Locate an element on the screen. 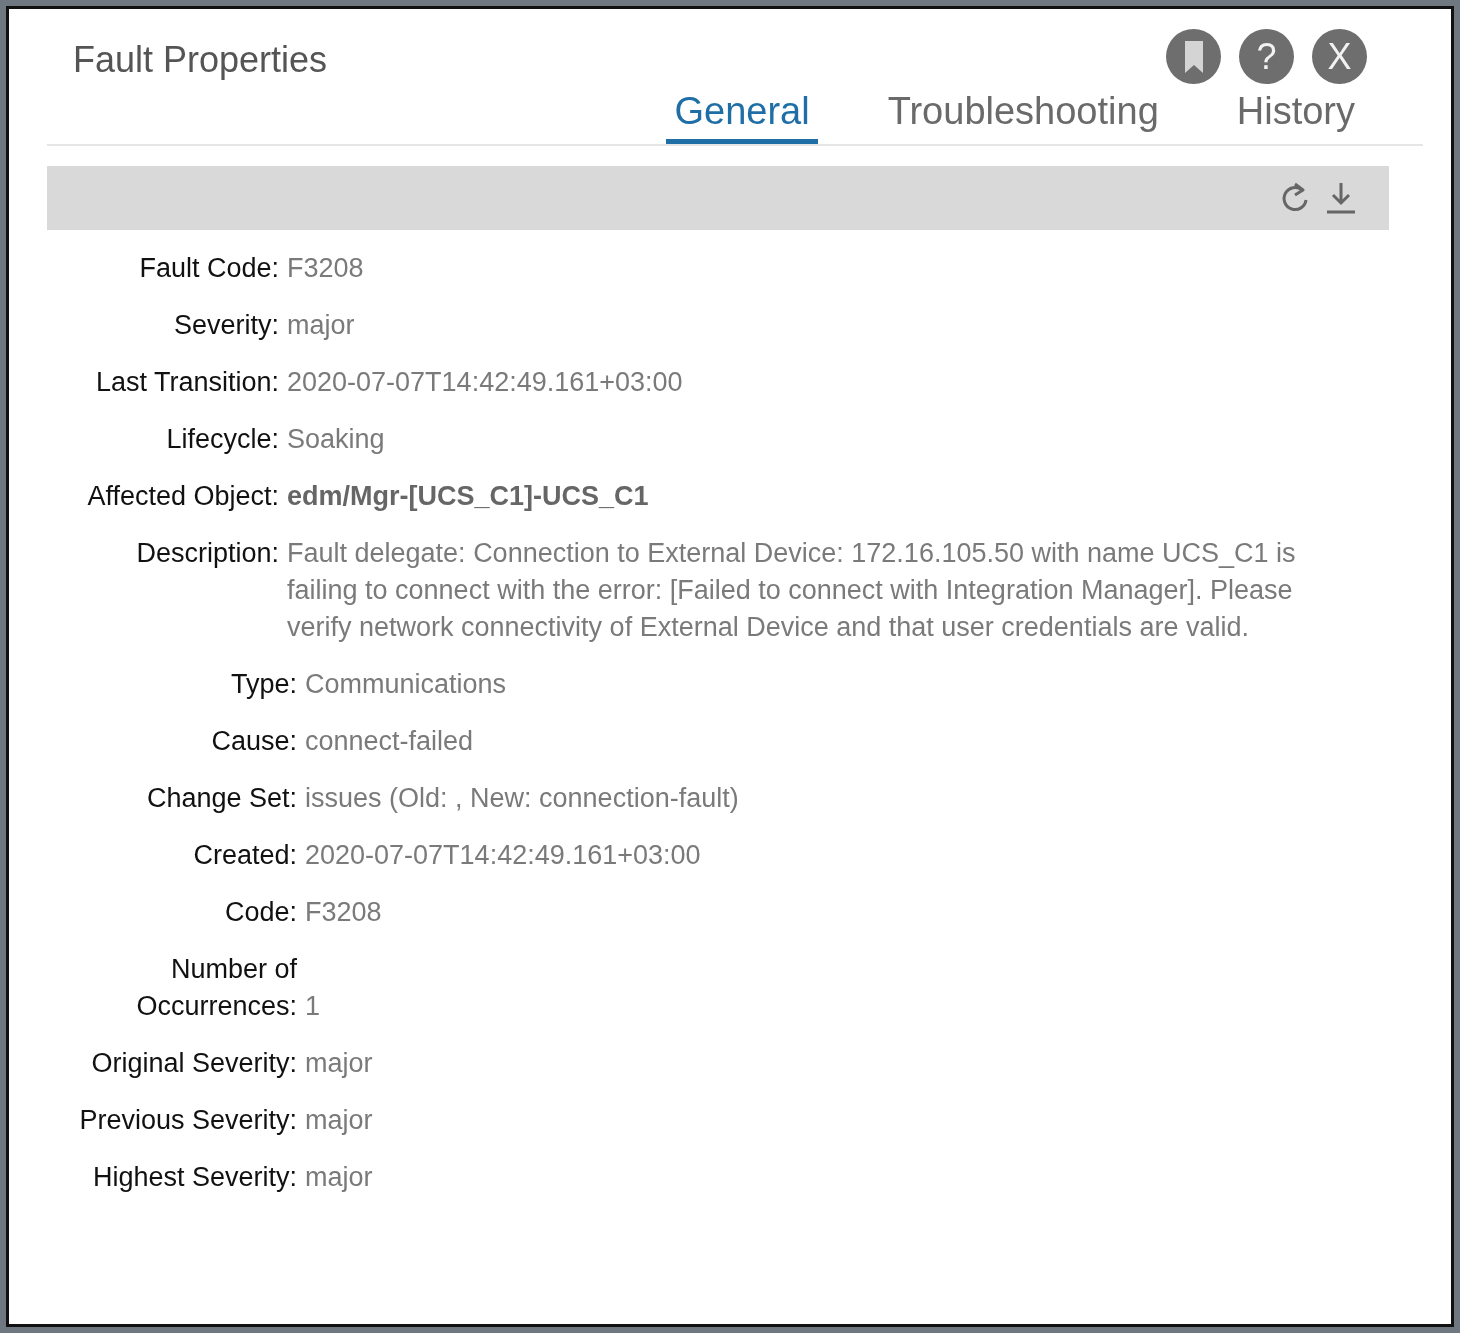  tab: History is located at coordinates (1295, 115).